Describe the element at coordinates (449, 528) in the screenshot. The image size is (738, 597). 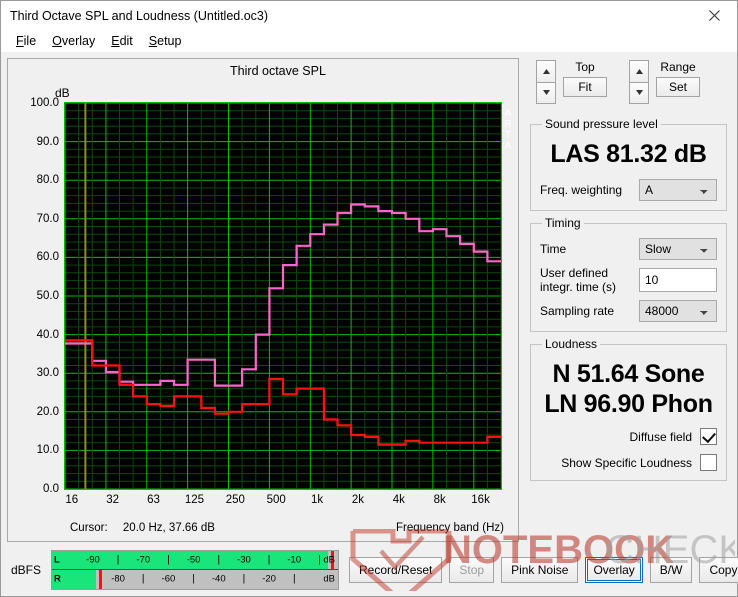
I see `x-axis-title: Frequency band (Hz)` at that location.